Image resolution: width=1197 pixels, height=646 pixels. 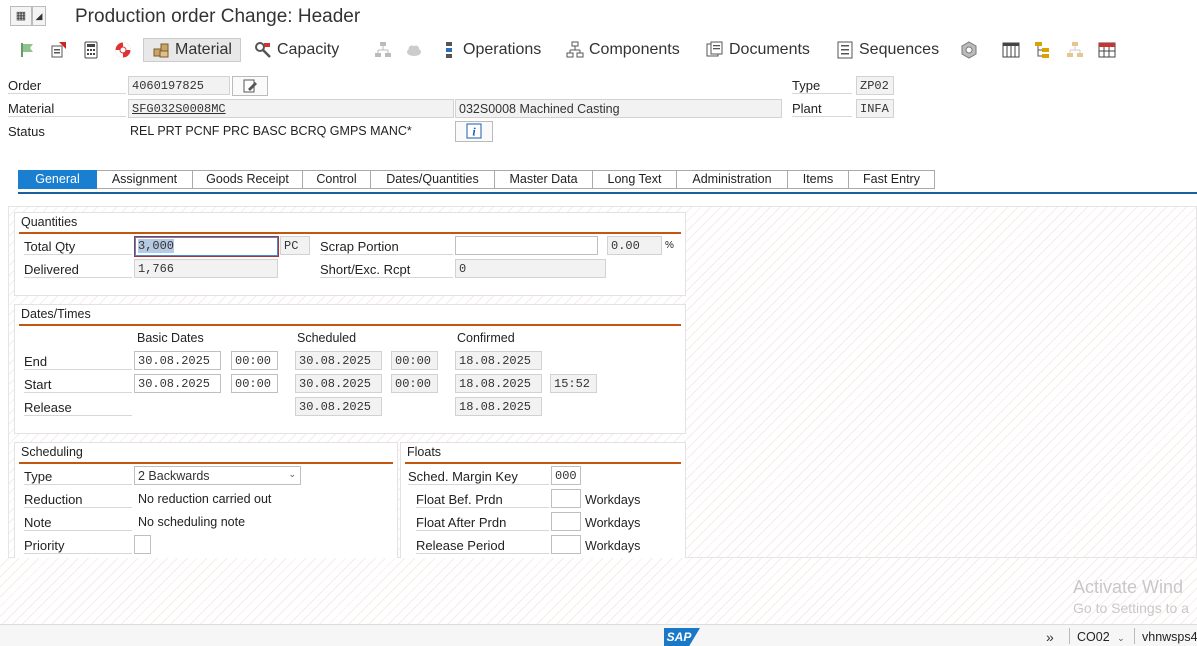 I want to click on grid-icon, so click(x=1107, y=50).